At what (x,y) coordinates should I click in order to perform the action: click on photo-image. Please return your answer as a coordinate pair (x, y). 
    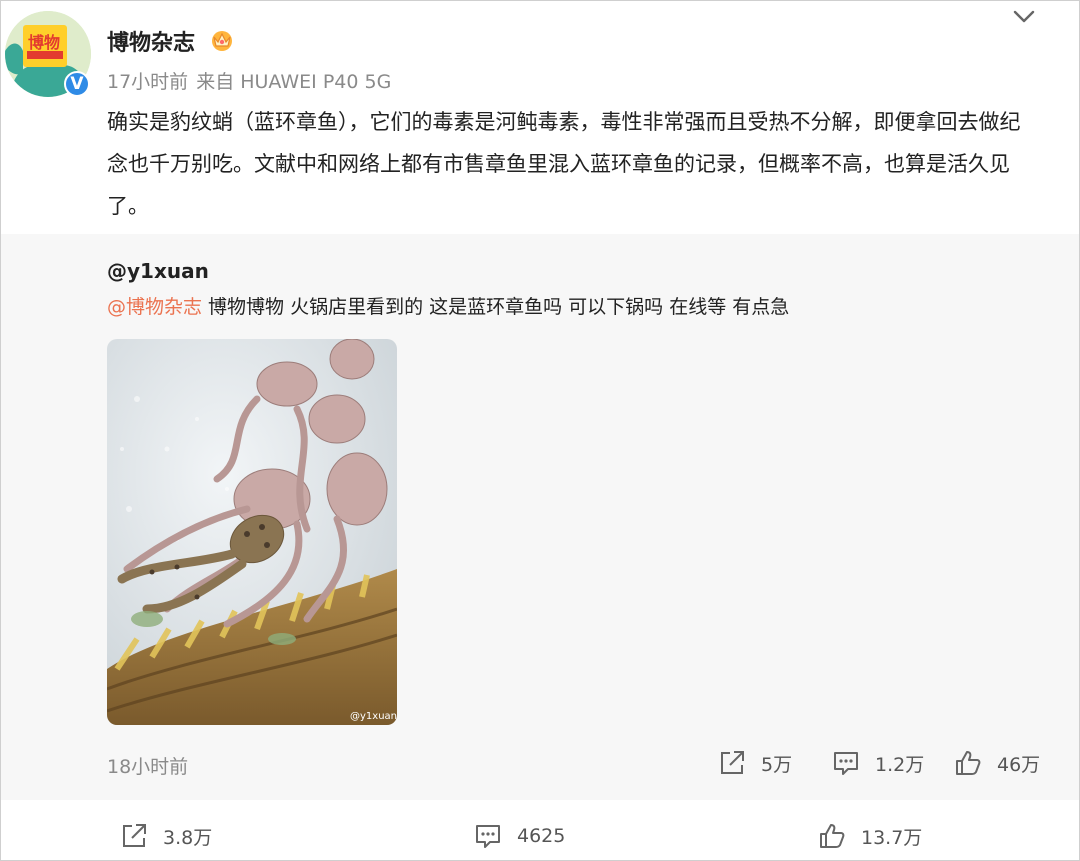
    Looking at the image, I should click on (252, 532).